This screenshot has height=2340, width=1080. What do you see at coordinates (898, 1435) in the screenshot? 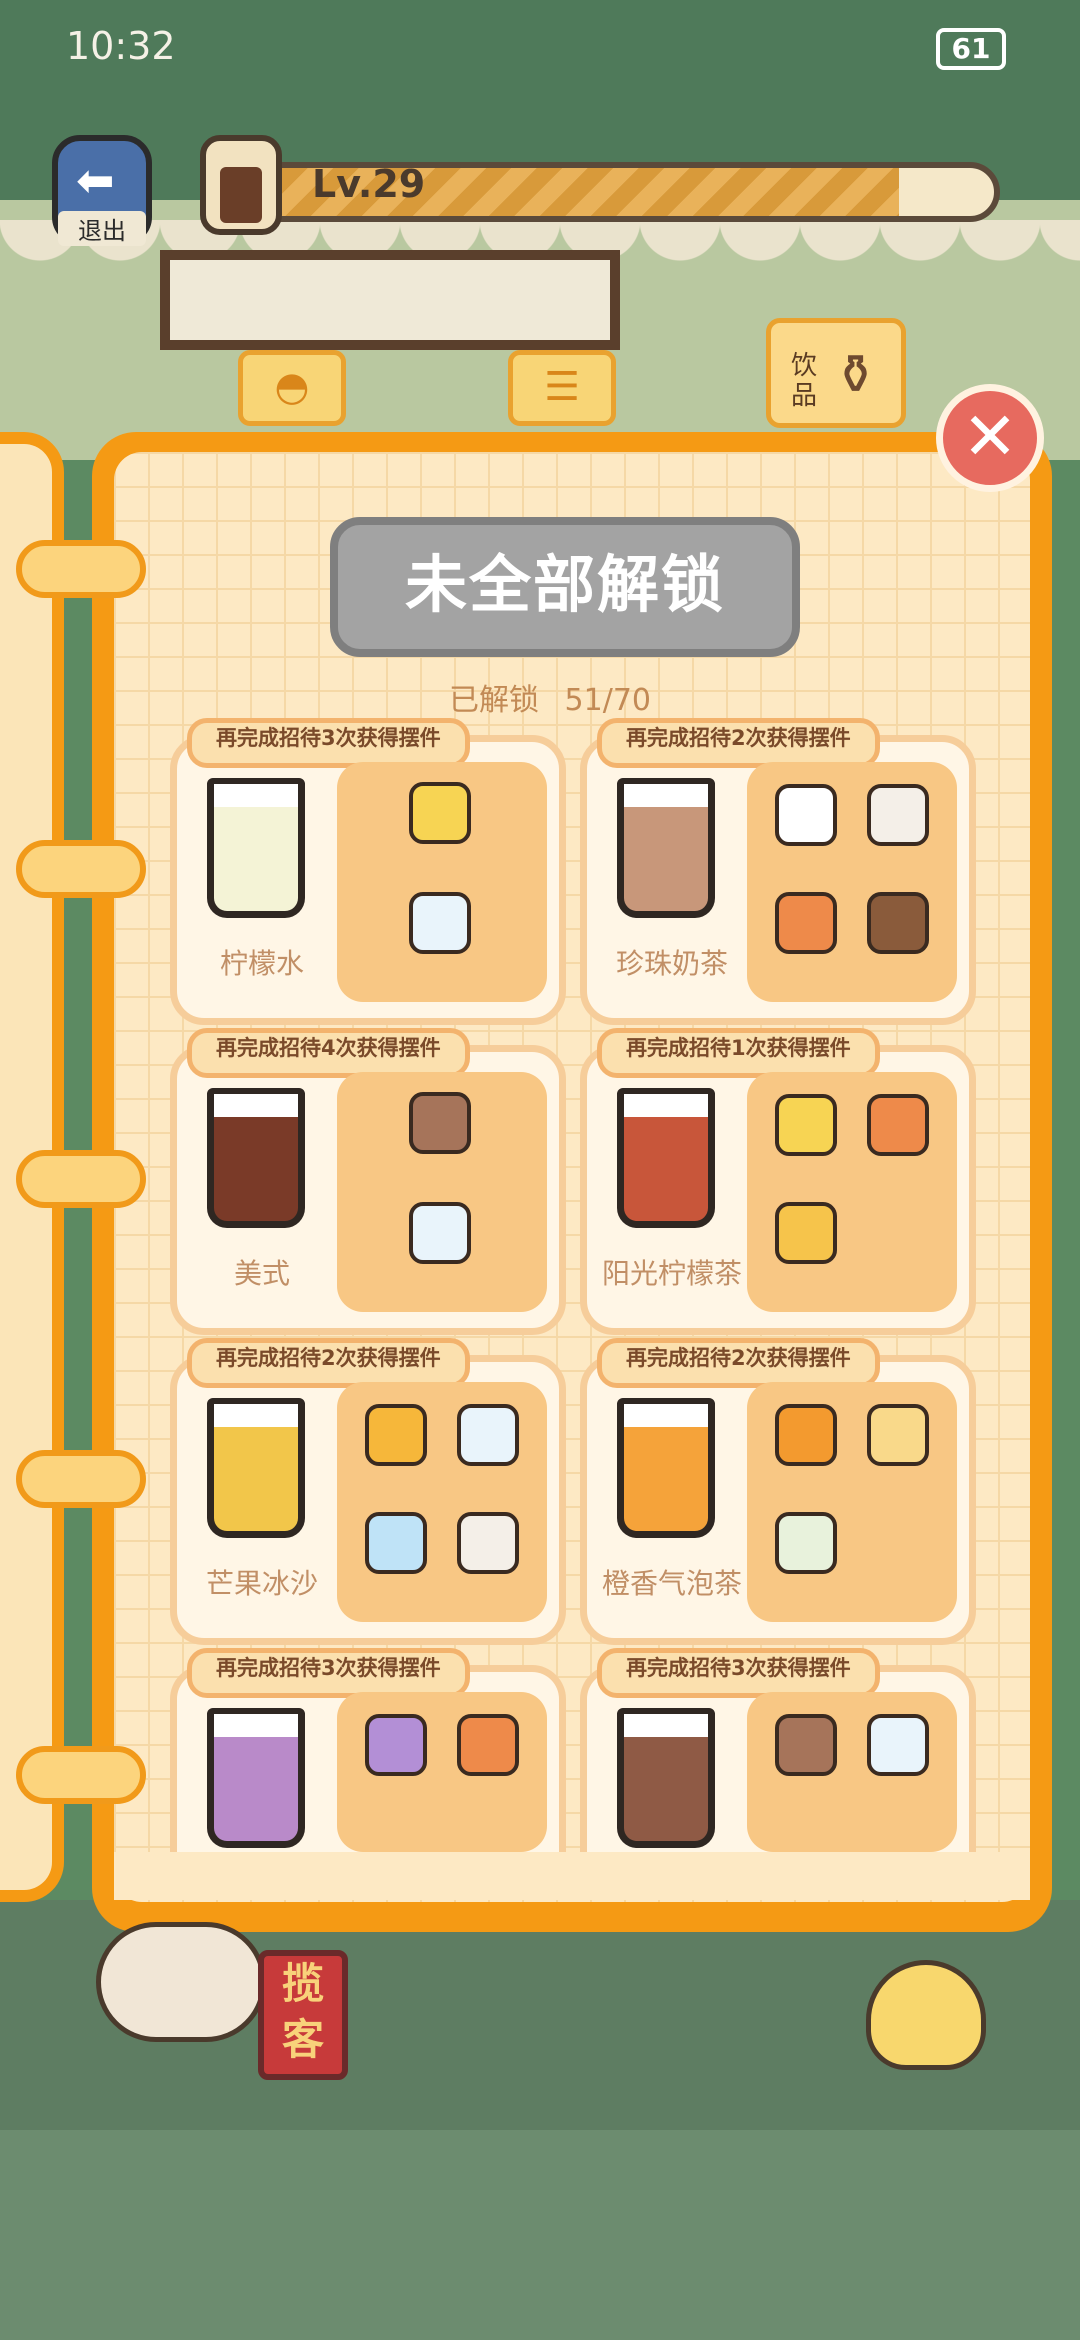
I see `jasmine-tea-icon` at bounding box center [898, 1435].